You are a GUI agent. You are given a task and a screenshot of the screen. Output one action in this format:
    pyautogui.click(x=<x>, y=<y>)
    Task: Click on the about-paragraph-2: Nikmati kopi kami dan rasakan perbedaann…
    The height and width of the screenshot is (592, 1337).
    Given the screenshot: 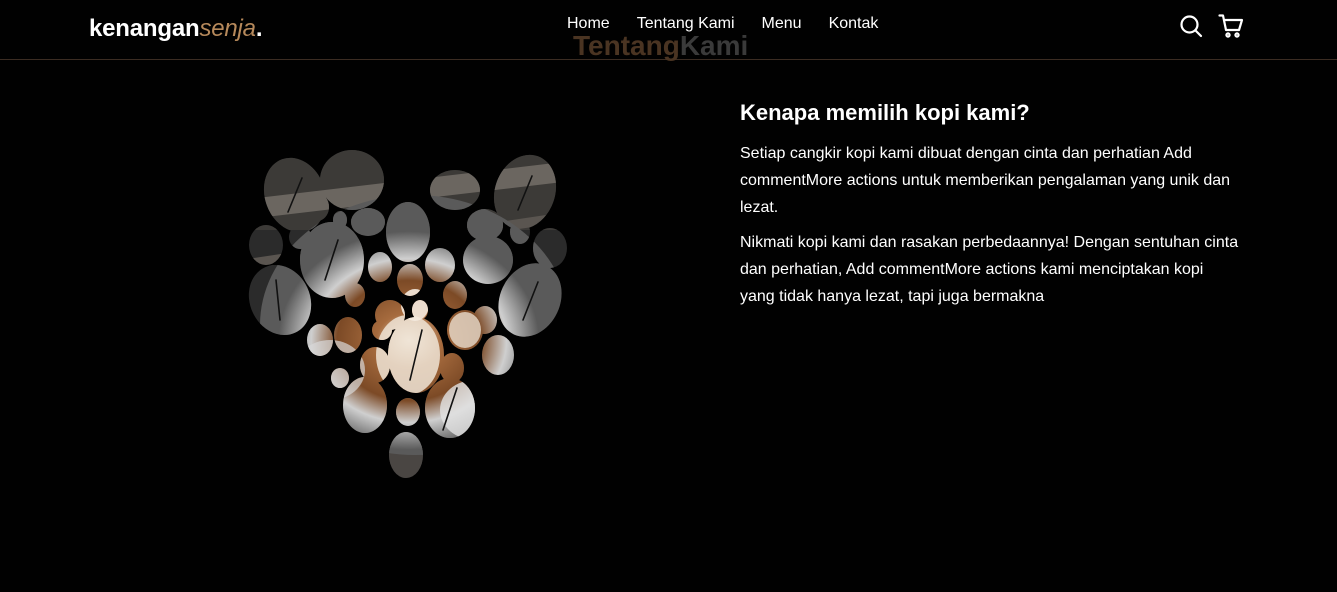 What is the action you would take?
    pyautogui.click(x=989, y=269)
    